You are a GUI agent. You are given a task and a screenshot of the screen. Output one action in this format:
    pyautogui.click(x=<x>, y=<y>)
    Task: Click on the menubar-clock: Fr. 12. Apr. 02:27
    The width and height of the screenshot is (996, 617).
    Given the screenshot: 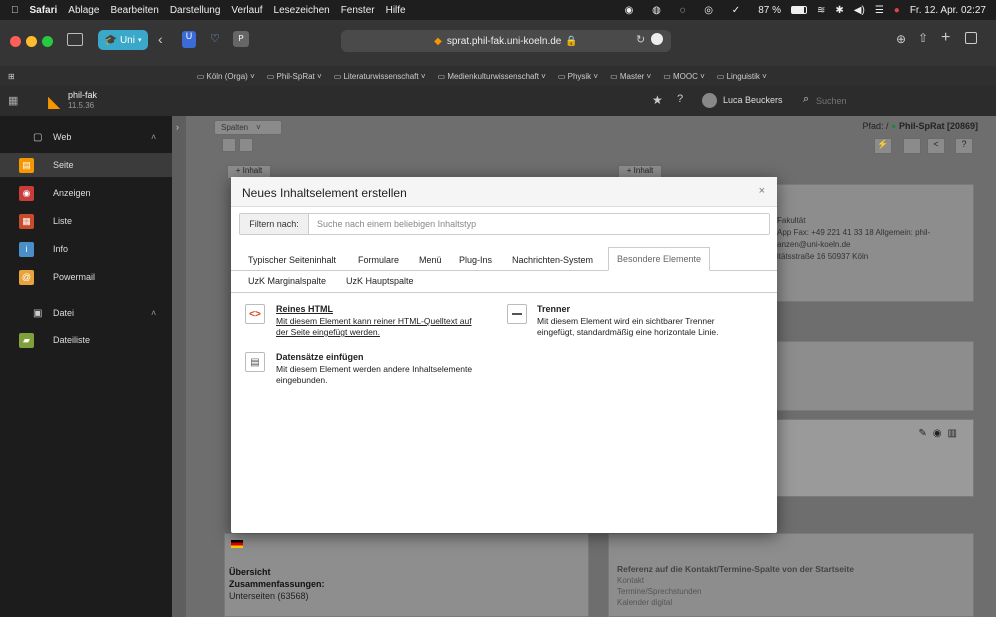 What is the action you would take?
    pyautogui.click(x=948, y=10)
    